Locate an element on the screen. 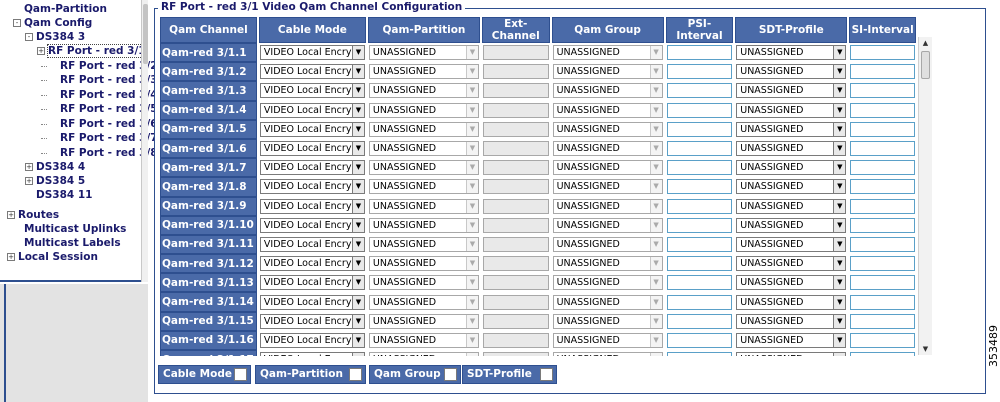 The image size is (1000, 402). column-header-si-interval: SI-Interval is located at coordinates (882, 30).